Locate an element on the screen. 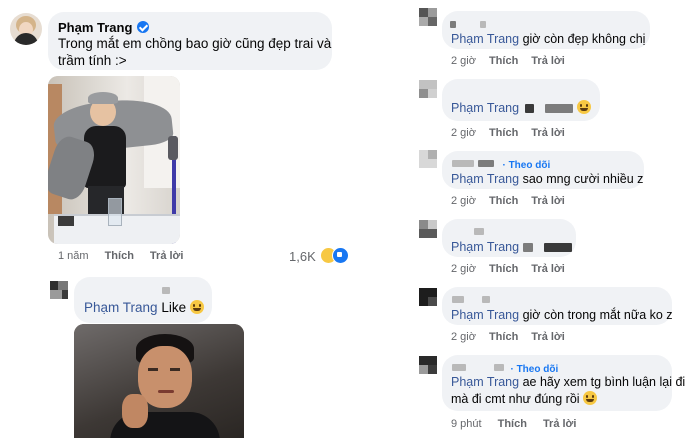  relieved-emoji-icon is located at coordinates (590, 398).